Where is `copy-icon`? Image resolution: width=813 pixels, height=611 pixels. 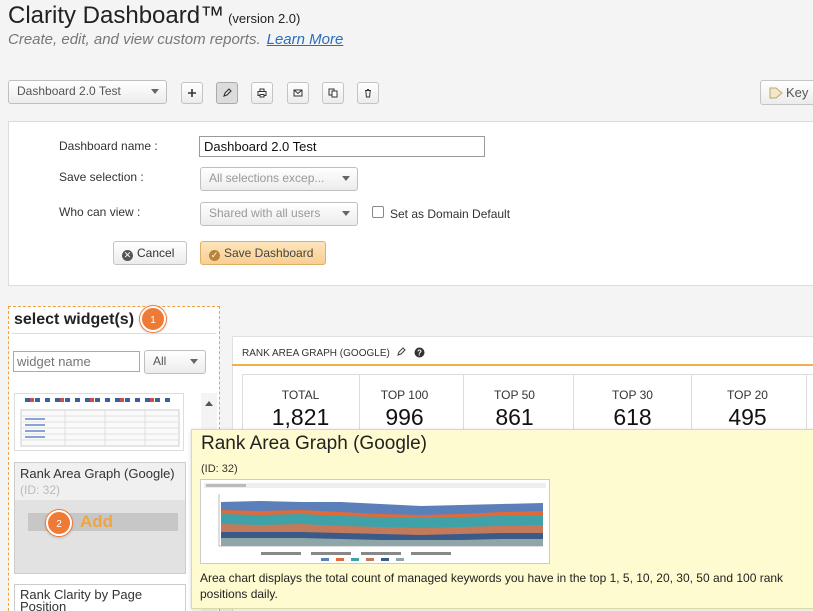
copy-icon is located at coordinates (333, 93).